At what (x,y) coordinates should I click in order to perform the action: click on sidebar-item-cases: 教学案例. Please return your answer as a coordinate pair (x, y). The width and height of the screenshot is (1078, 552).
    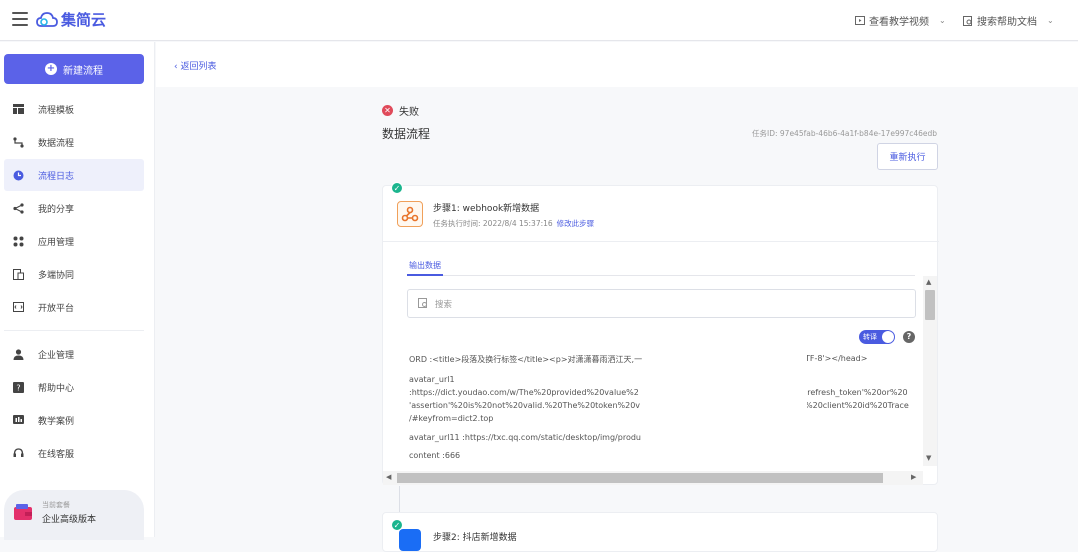
    Looking at the image, I should click on (74, 420).